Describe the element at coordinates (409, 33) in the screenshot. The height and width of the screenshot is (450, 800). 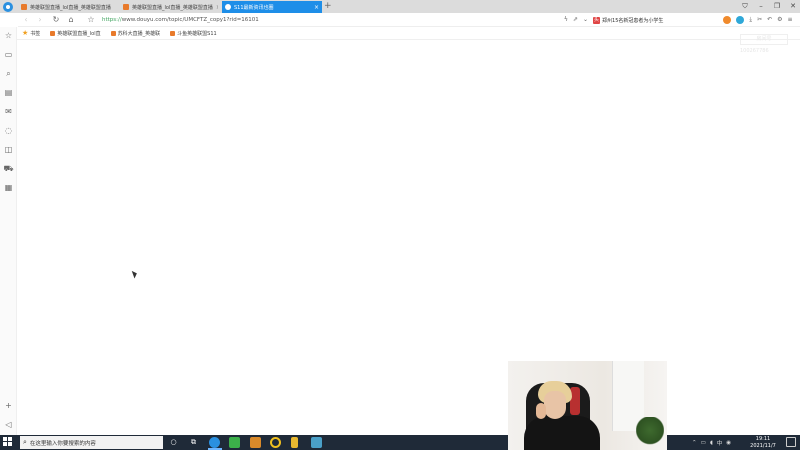
I see `bookmark-bar: ★ 书签 英雄联盟直播_lol直 苏科大直播_英雄联 斗鱼英雄联盟S11` at that location.